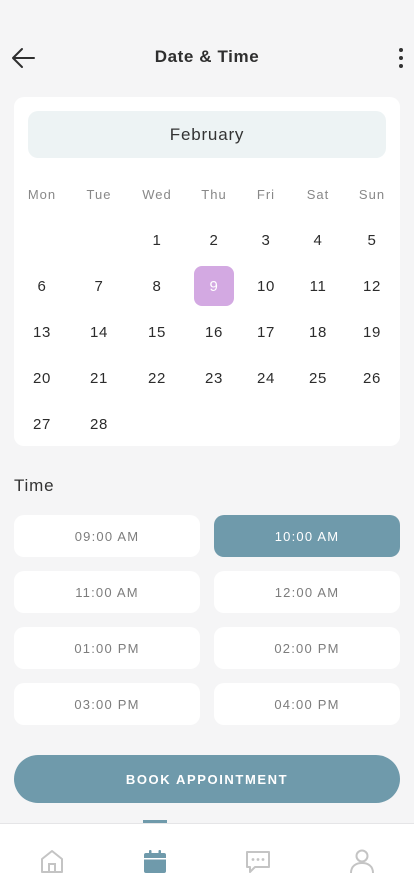 The width and height of the screenshot is (414, 896). I want to click on weekday-label: Sat, so click(318, 194).